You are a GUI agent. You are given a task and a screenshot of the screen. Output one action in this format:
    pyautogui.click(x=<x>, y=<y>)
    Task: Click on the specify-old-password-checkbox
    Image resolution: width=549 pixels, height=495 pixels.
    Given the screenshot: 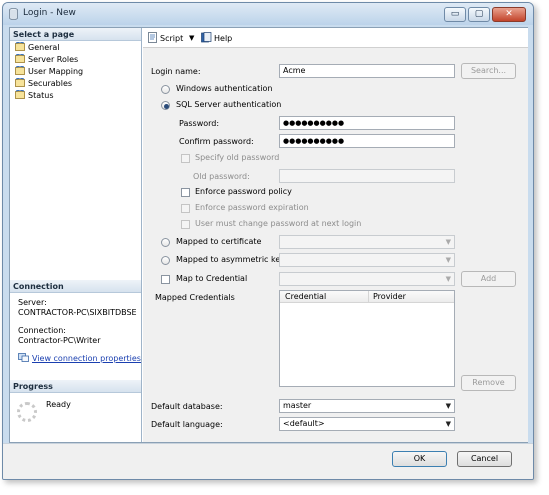 What is the action you would take?
    pyautogui.click(x=185, y=158)
    